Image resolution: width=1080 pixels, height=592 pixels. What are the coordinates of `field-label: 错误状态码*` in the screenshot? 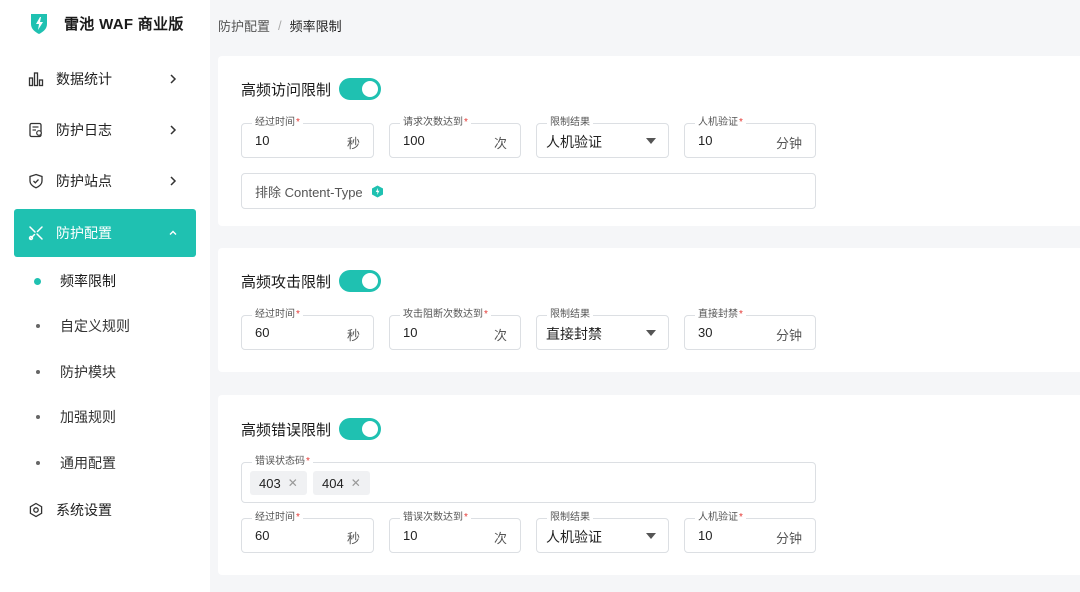 It's located at (282, 462).